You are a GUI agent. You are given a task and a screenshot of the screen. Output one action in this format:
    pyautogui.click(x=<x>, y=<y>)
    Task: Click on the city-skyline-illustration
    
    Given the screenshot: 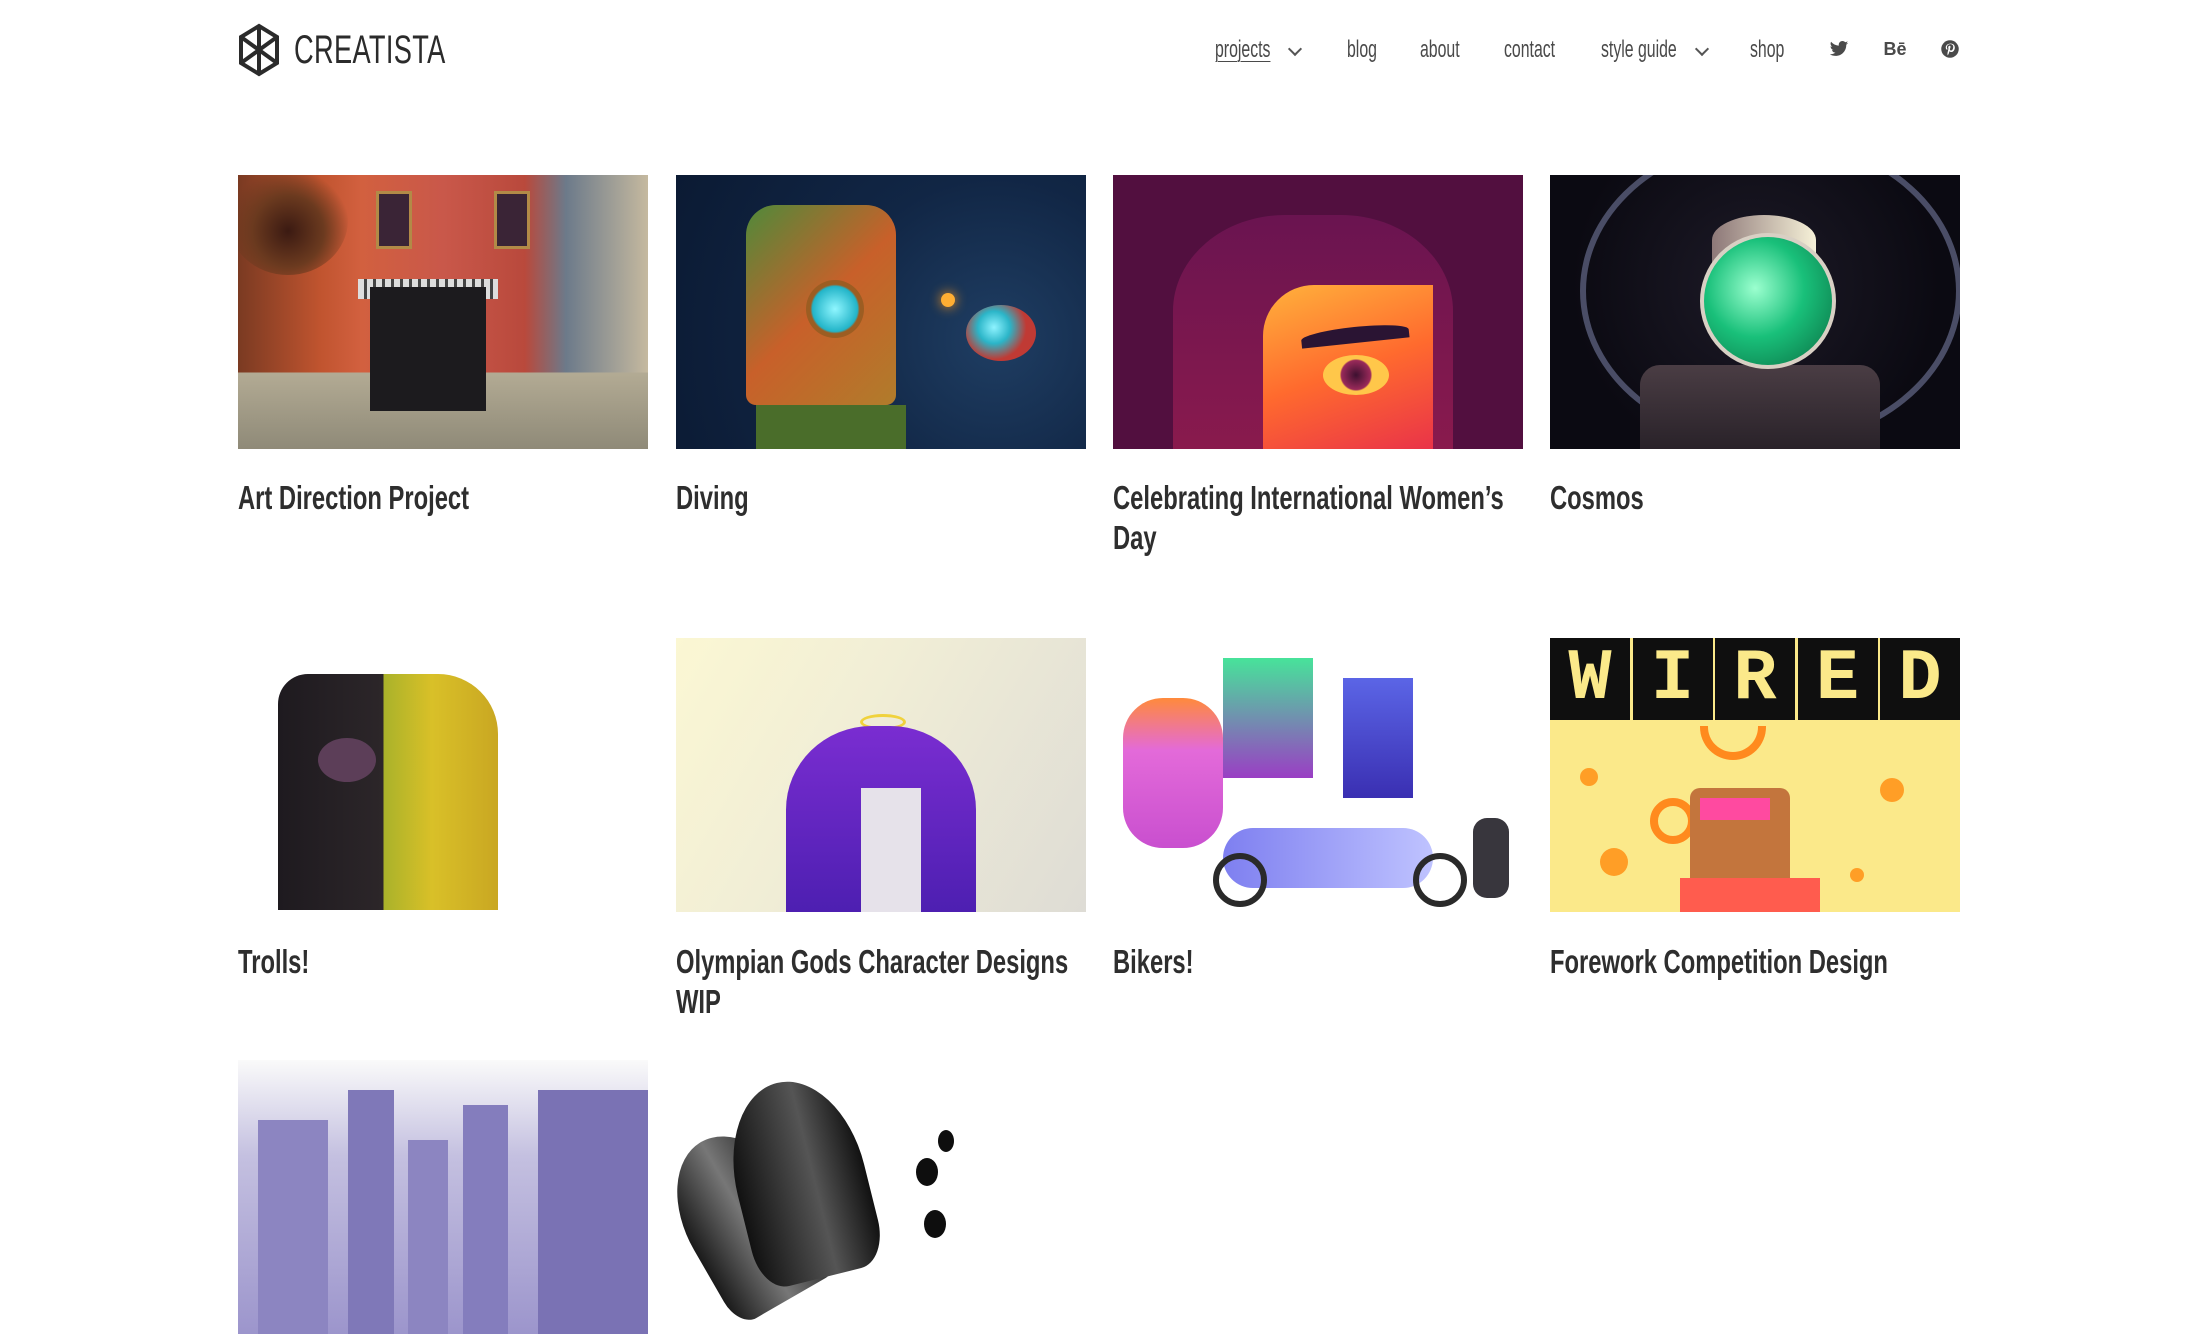 What is the action you would take?
    pyautogui.click(x=443, y=1197)
    